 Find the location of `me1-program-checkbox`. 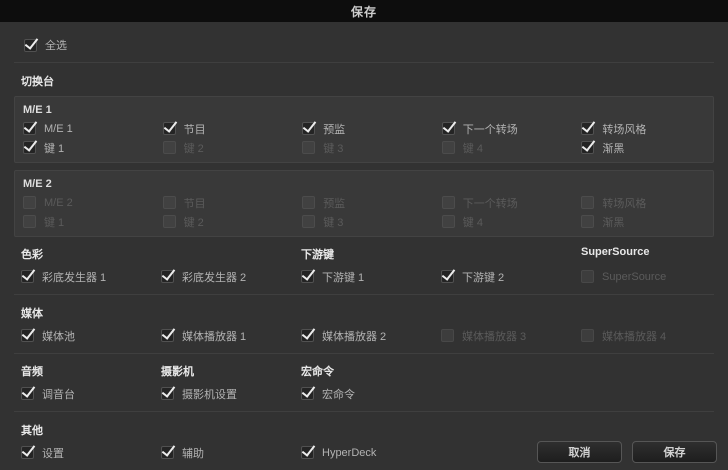

me1-program-checkbox is located at coordinates (169, 128).